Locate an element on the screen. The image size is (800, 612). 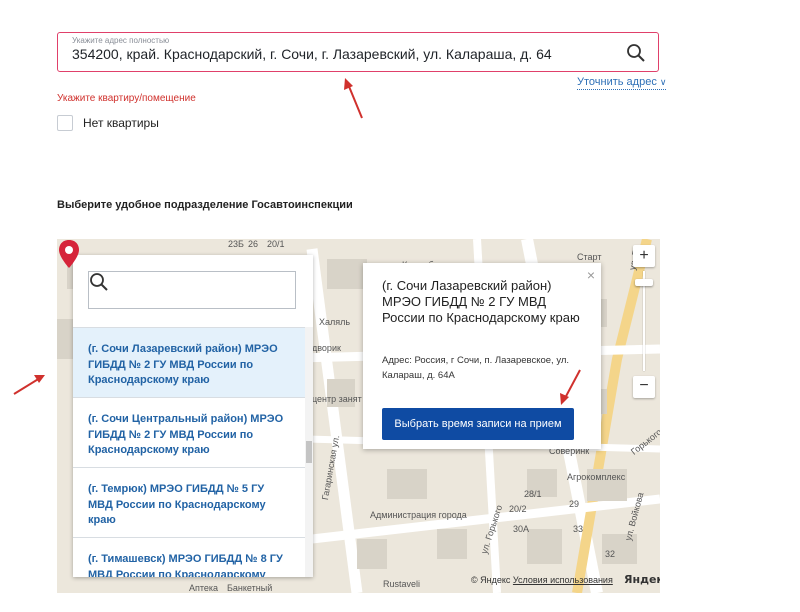
map-label: дворик is located at coordinates (326, 348).